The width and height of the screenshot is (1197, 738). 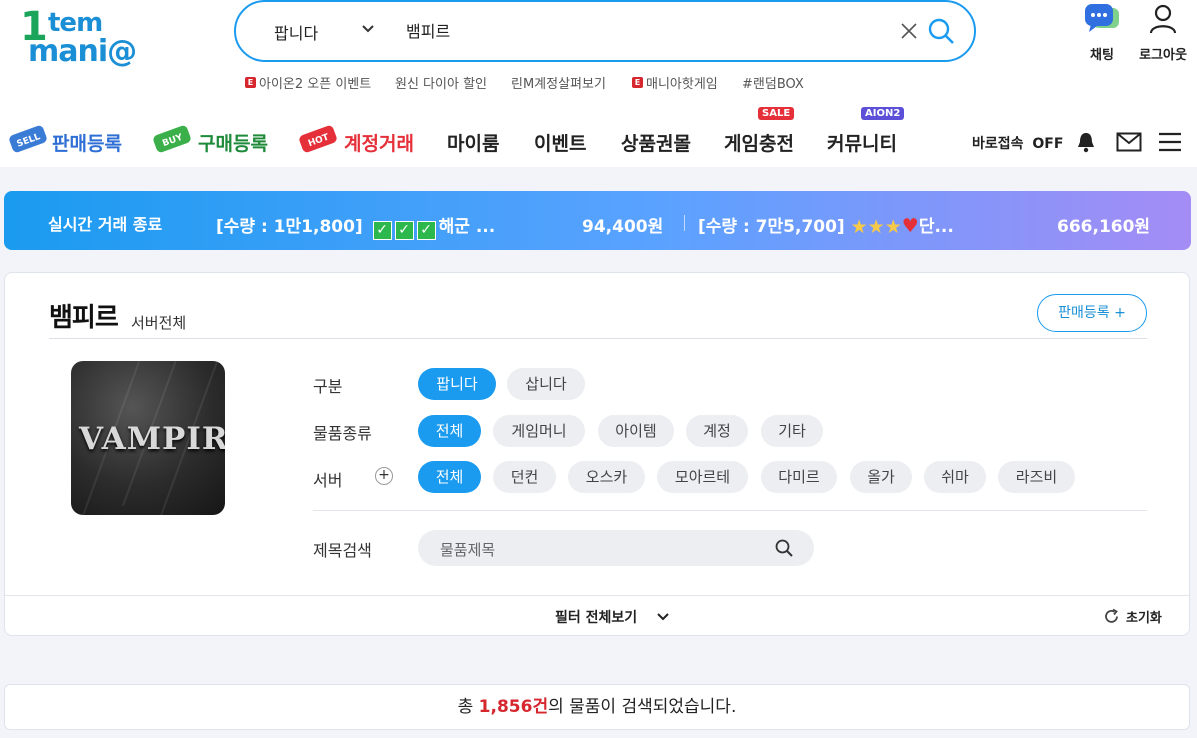 What do you see at coordinates (1163, 55) in the screenshot?
I see `logout-label: 로그아웃` at bounding box center [1163, 55].